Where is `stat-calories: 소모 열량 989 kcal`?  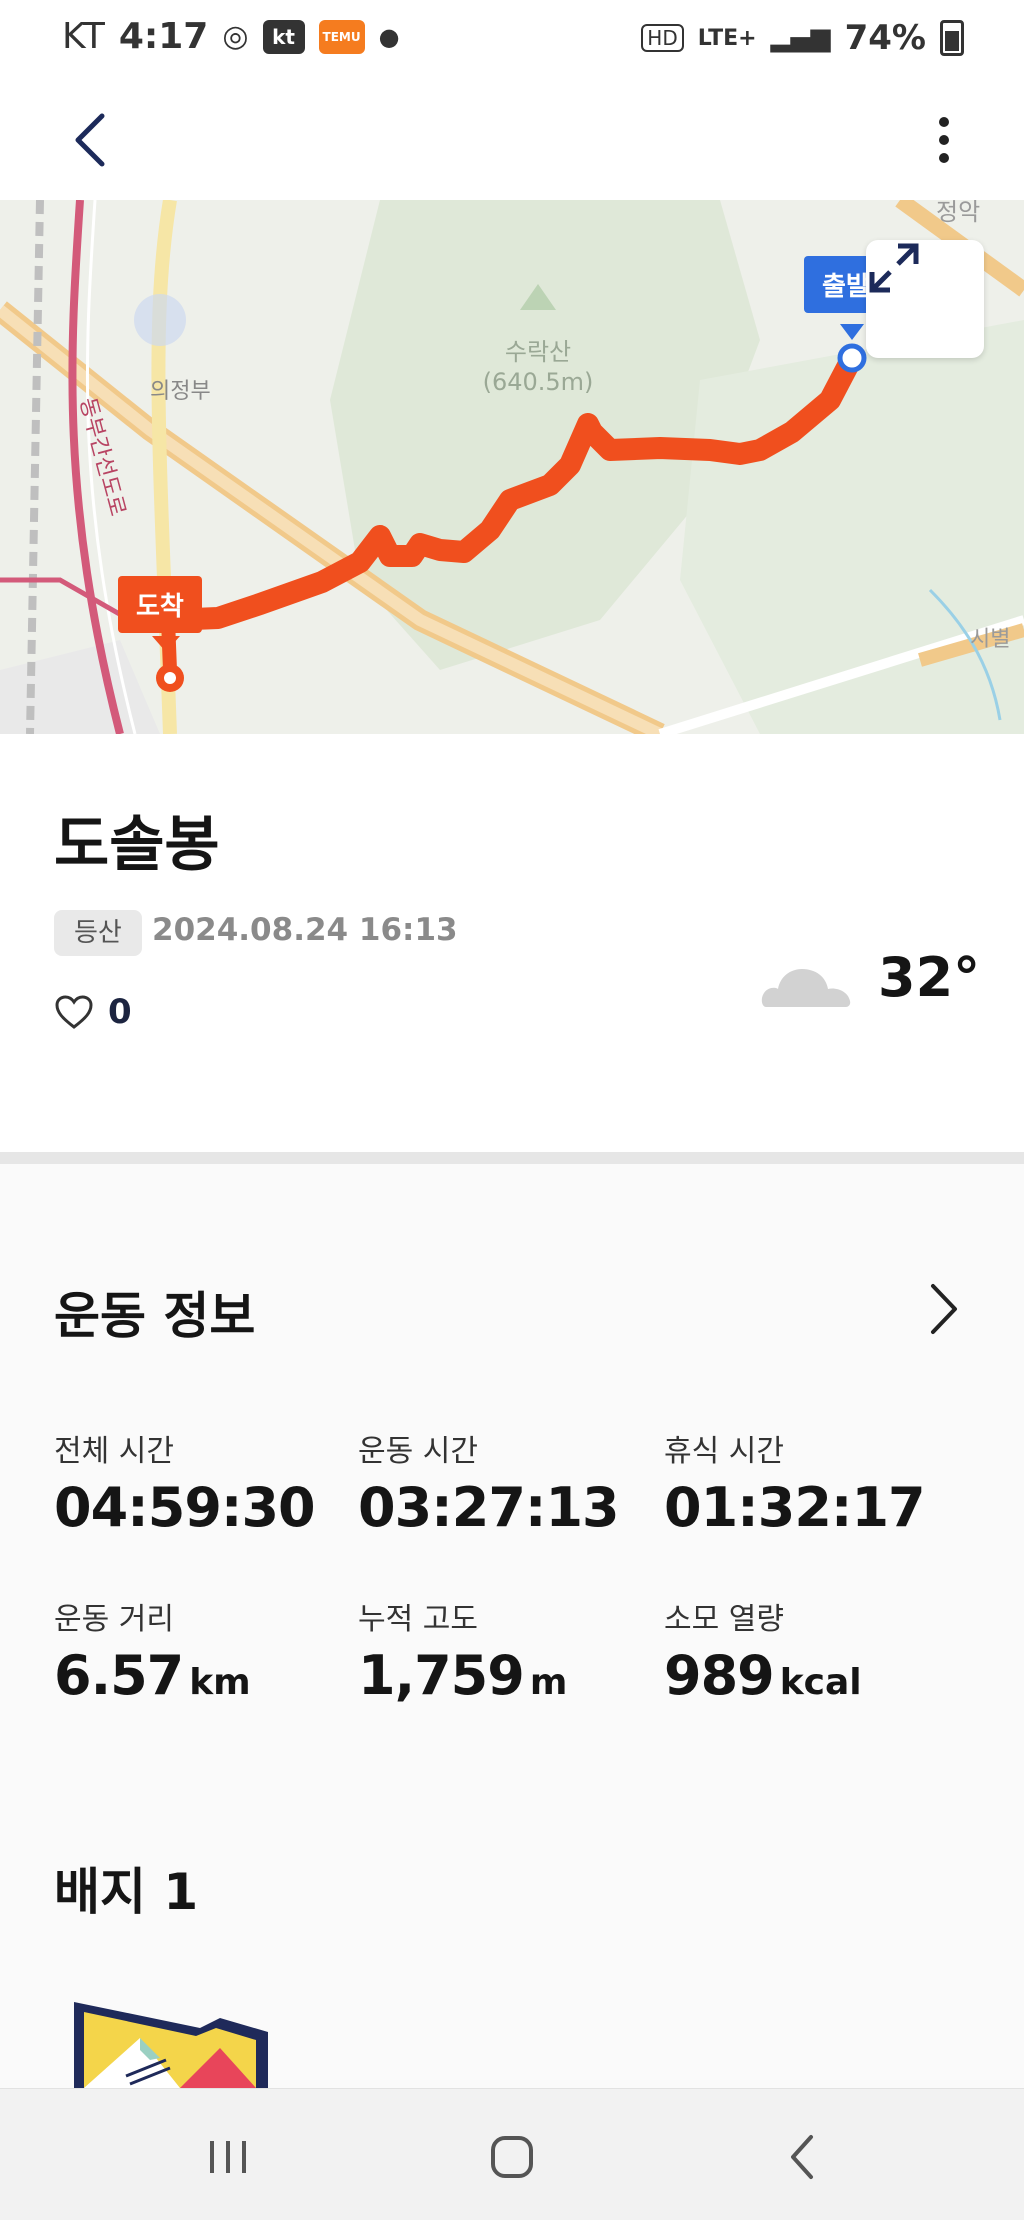 stat-calories: 소모 열량 989 kcal is located at coordinates (814, 1650).